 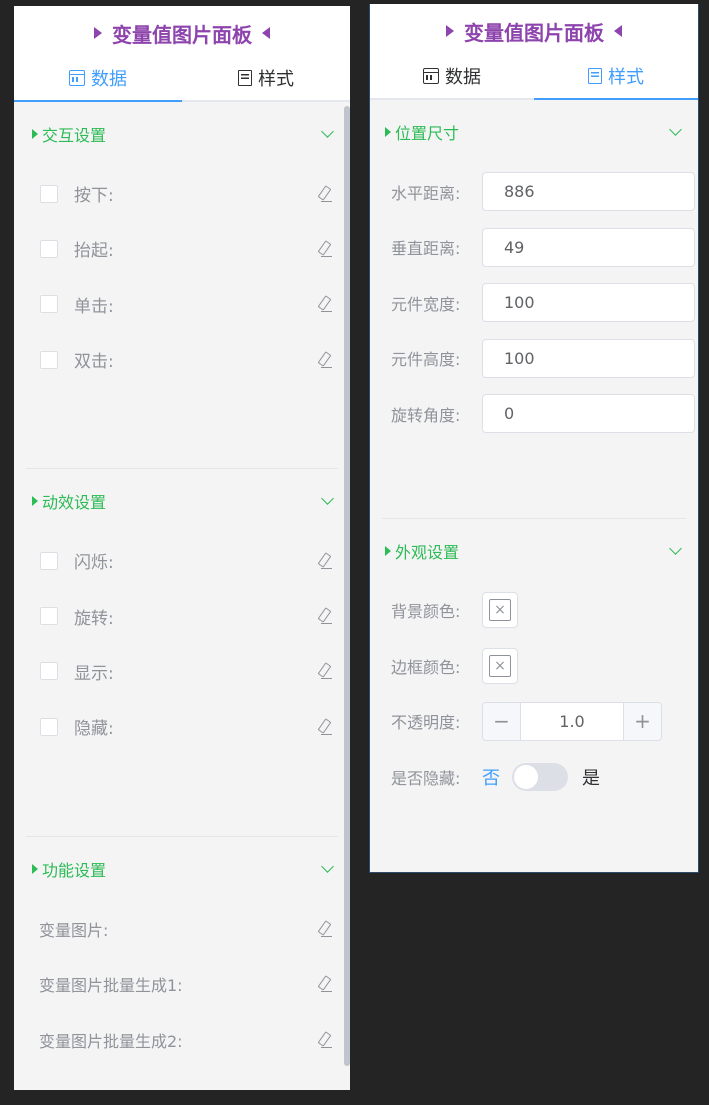 I want to click on double-click-checkbox, so click(x=49, y=359).